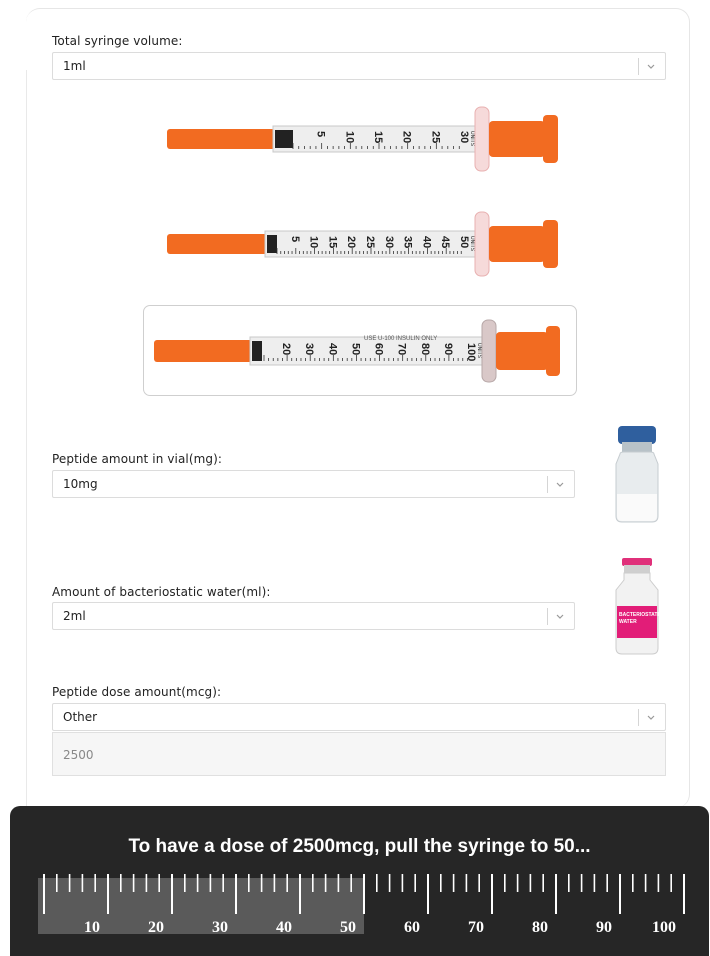 The image size is (710, 956). Describe the element at coordinates (637, 474) in the screenshot. I see `peptide-vial-image` at that location.